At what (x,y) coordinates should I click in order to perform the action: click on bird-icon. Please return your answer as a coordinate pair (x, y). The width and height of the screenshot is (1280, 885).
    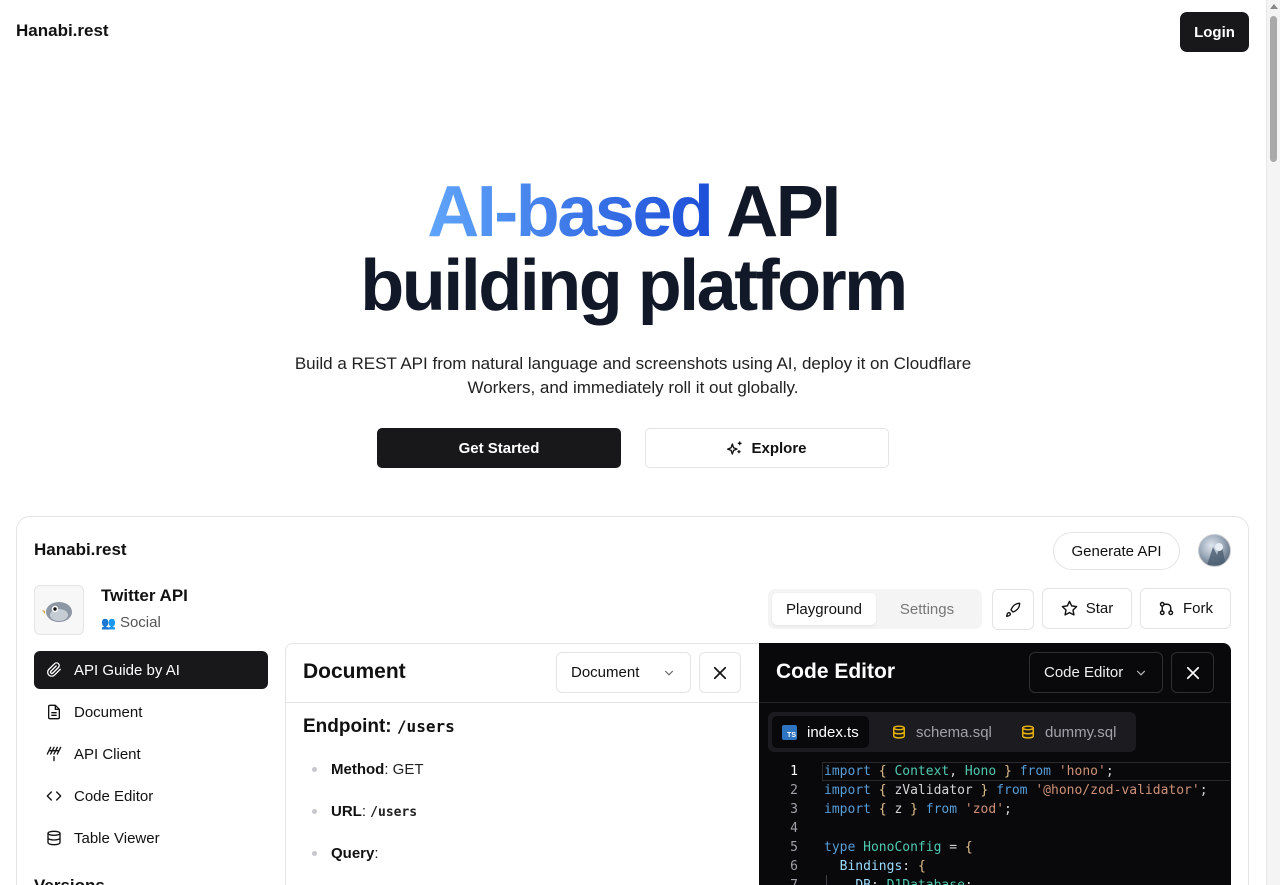
    Looking at the image, I should click on (57, 612).